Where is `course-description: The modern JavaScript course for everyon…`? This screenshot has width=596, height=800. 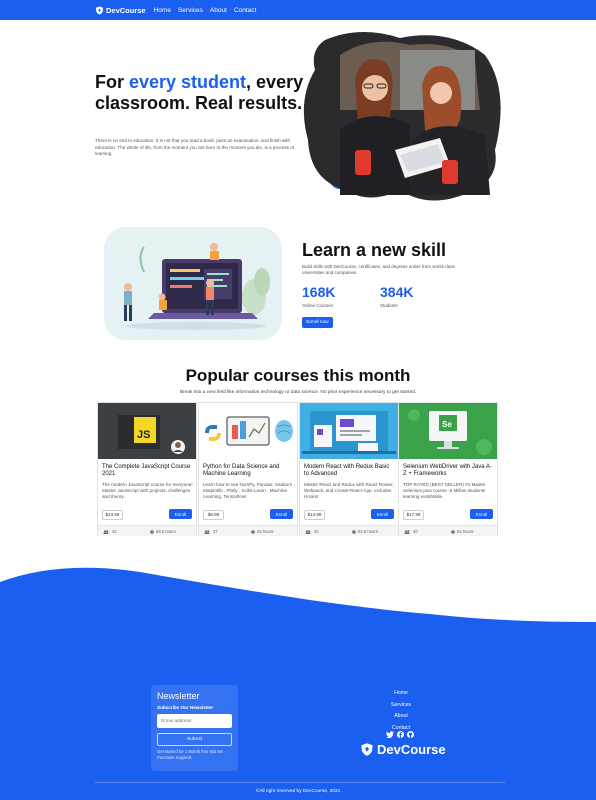
course-description: The modern JavaScript course for everyon… is located at coordinates (147, 491).